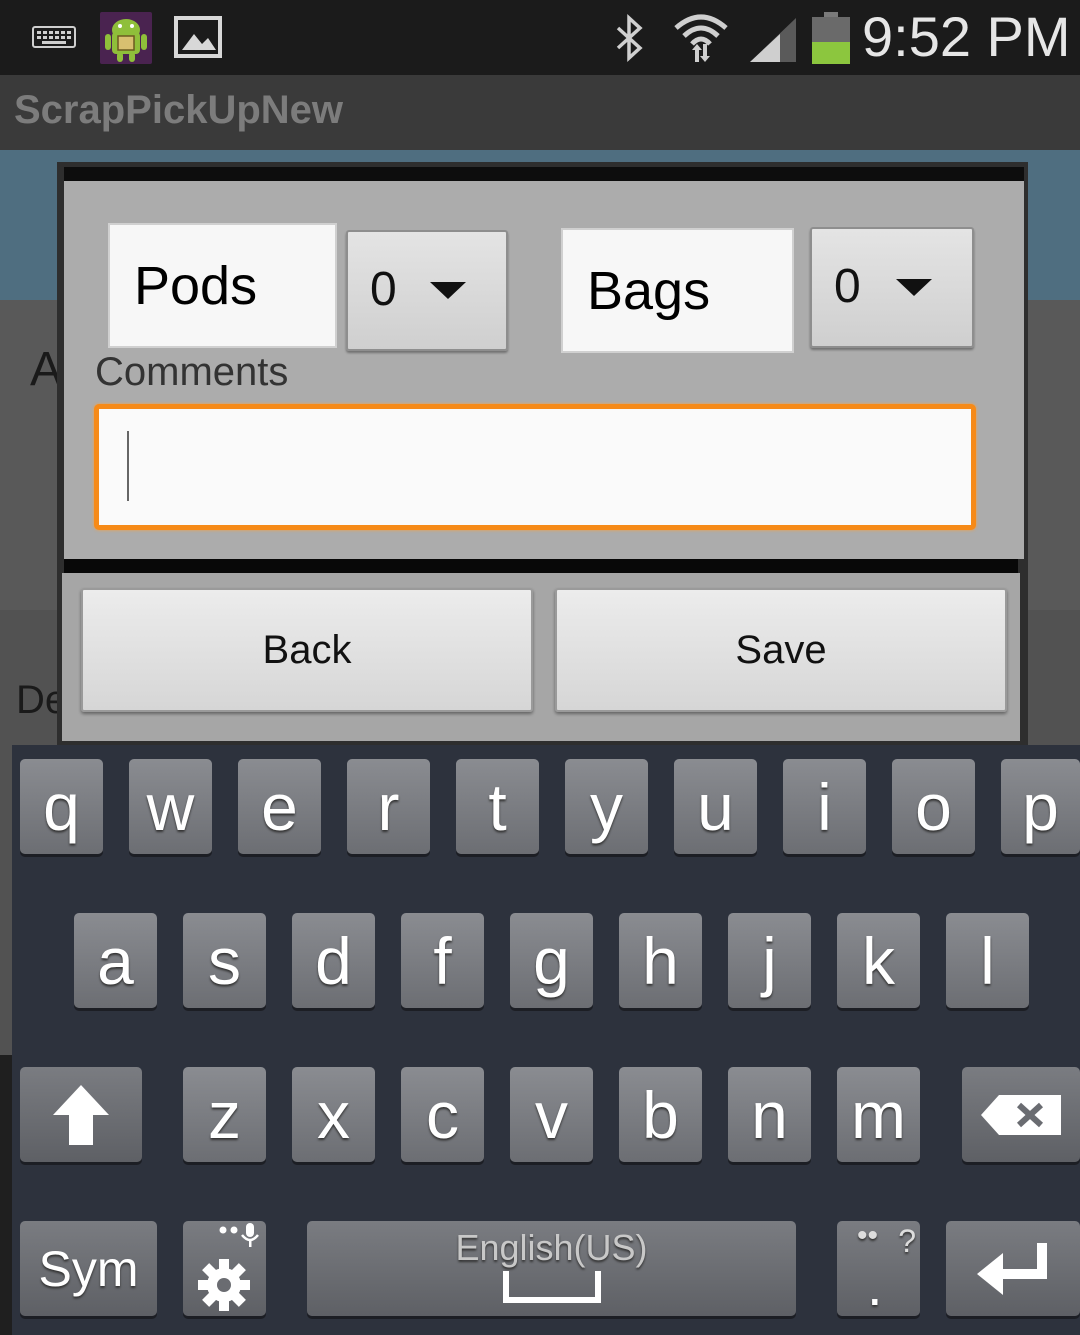 Image resolution: width=1080 pixels, height=1335 pixels. I want to click on sym-key: Sym, so click(88, 1268).